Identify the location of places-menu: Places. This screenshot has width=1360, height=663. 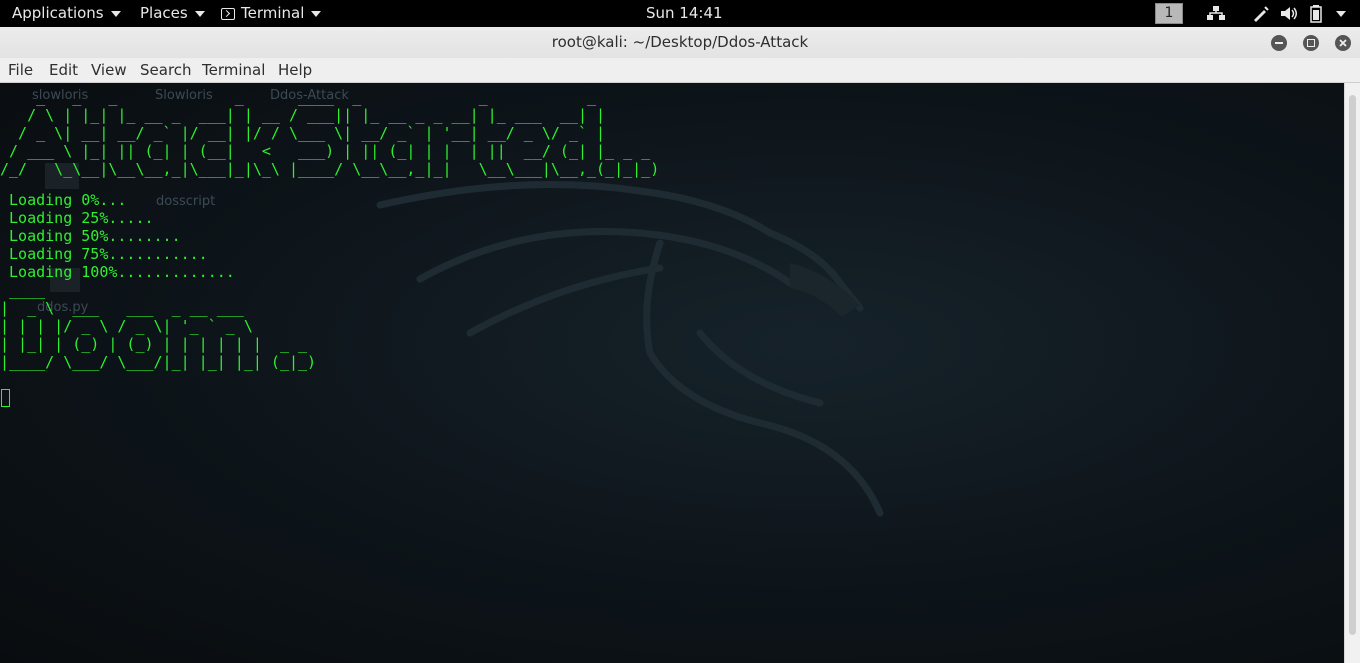
(172, 13).